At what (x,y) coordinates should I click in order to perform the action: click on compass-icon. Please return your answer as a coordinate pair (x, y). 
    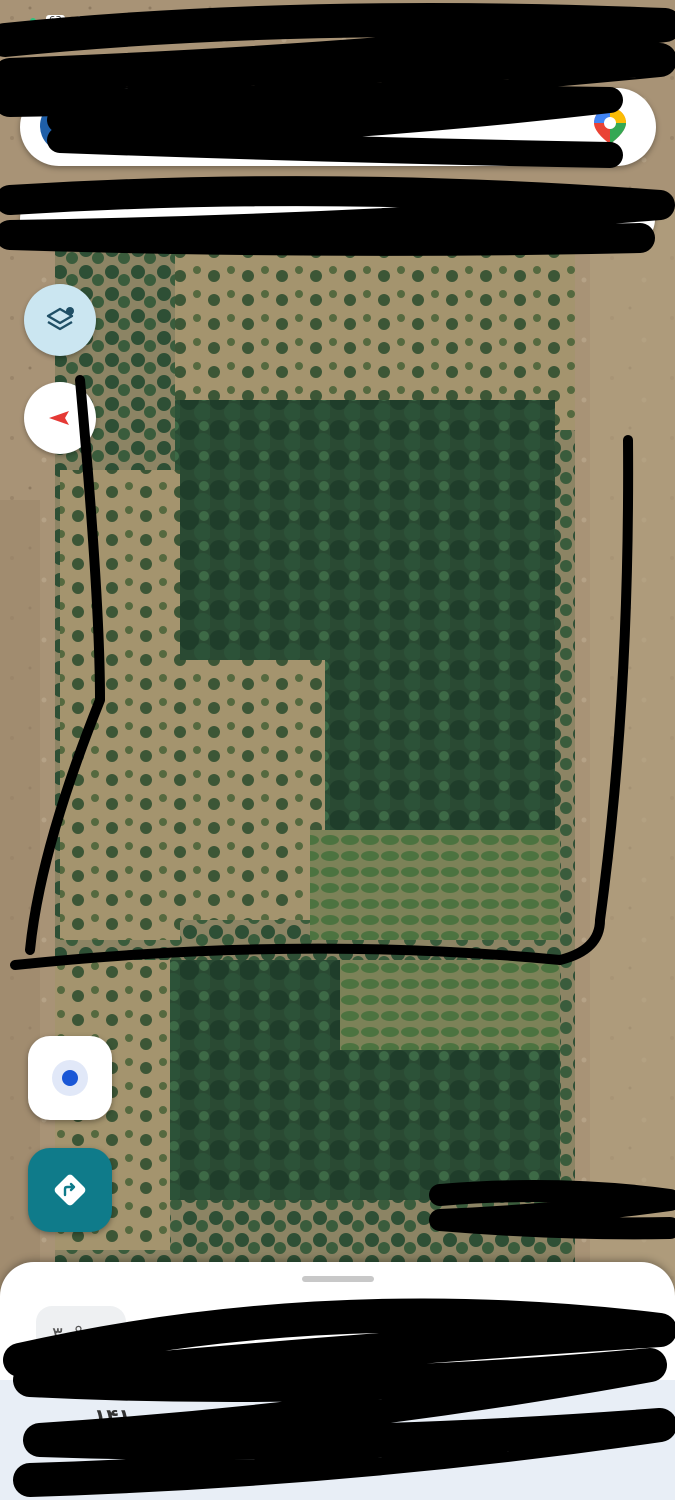
    Looking at the image, I should click on (59, 418).